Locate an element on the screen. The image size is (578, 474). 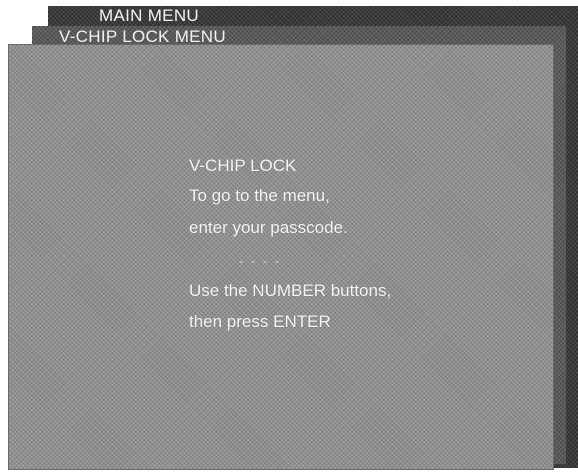
instruction-line-1: To go to the menu, is located at coordinates (259, 195).